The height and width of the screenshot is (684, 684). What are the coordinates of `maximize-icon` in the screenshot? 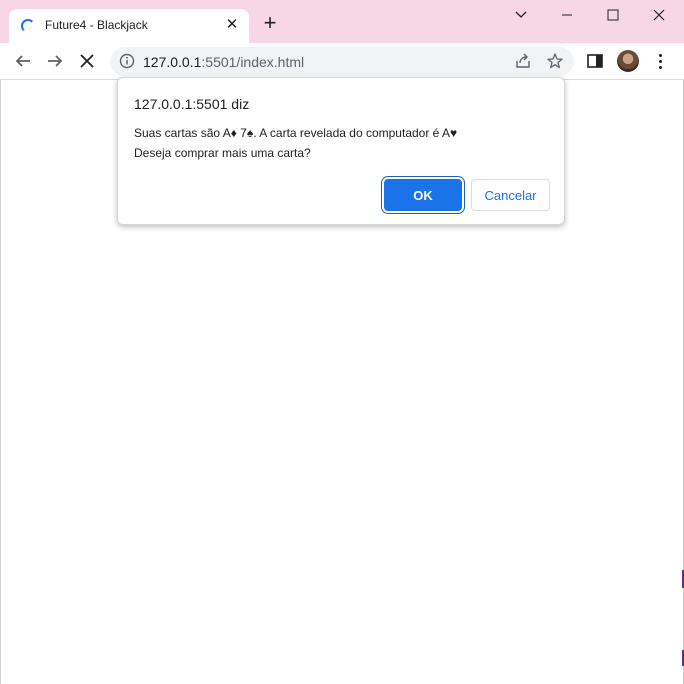 It's located at (613, 15).